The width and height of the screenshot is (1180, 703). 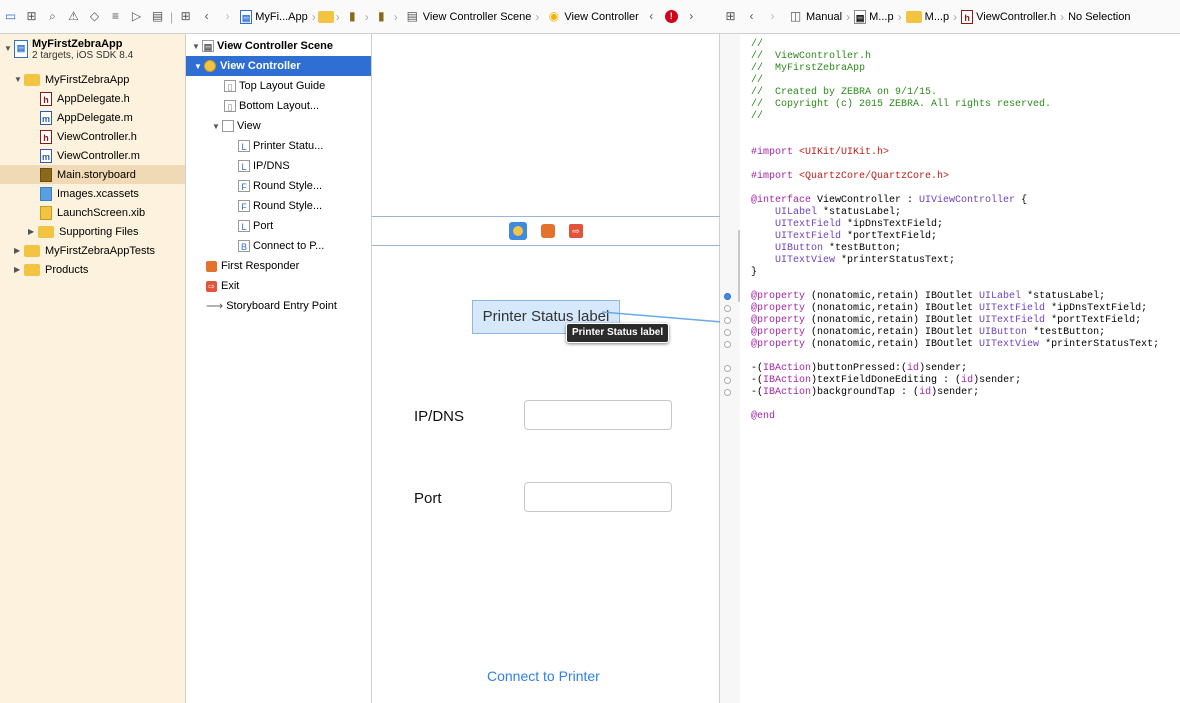 I want to click on find-navigator-icon: ⌕, so click(x=52, y=16).